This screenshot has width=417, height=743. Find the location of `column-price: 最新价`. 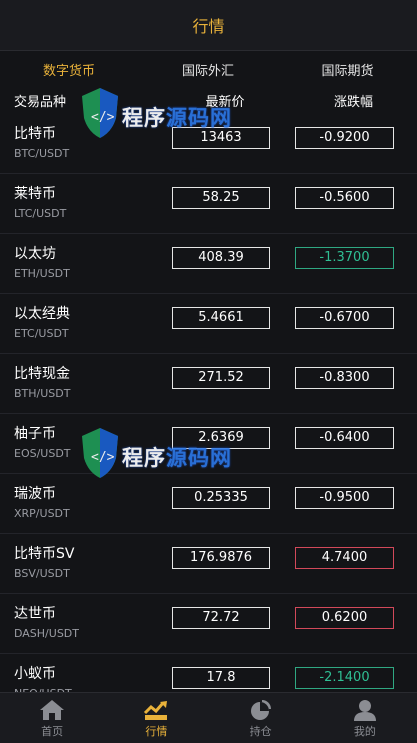

column-price: 最新价 is located at coordinates (225, 102).